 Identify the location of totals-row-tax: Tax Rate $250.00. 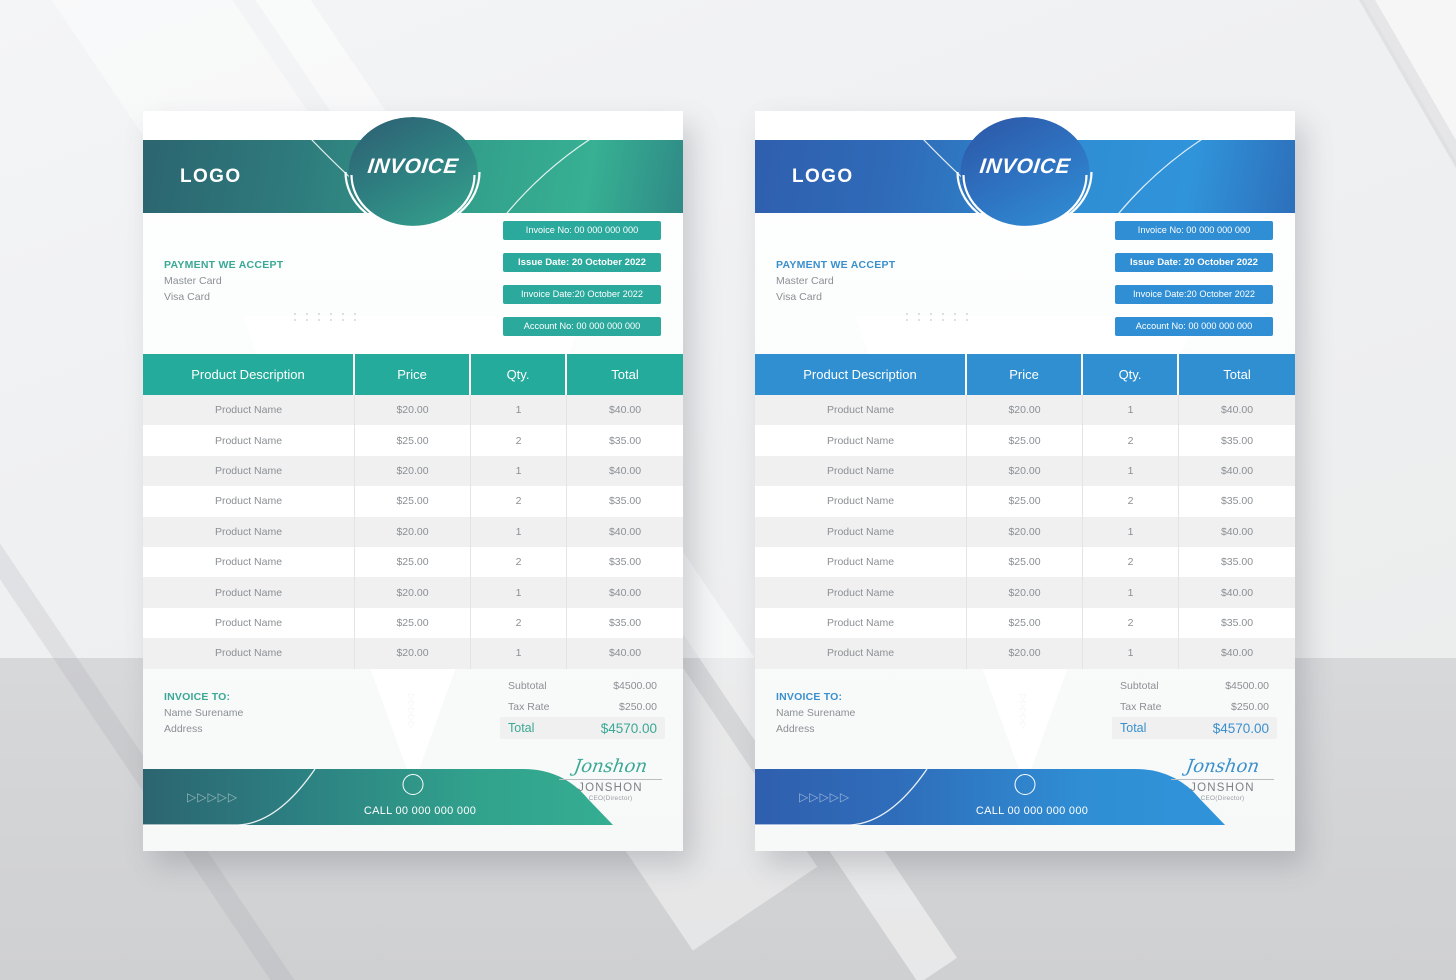
(1194, 706).